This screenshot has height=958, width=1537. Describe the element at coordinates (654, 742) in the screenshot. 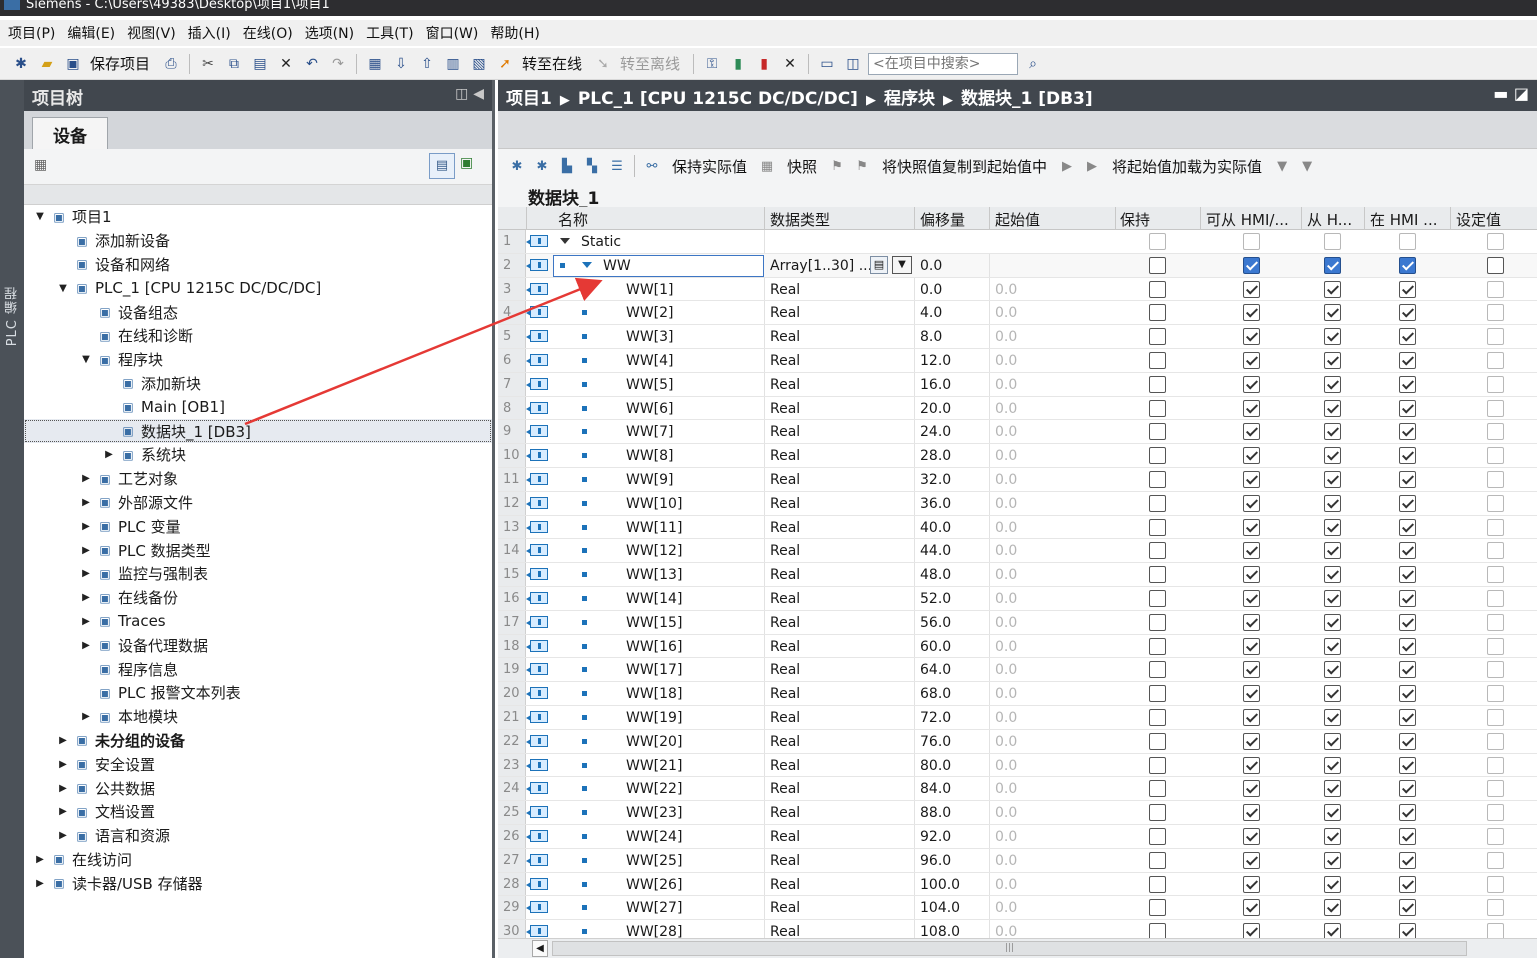

I see `element-name: WW[20]` at that location.